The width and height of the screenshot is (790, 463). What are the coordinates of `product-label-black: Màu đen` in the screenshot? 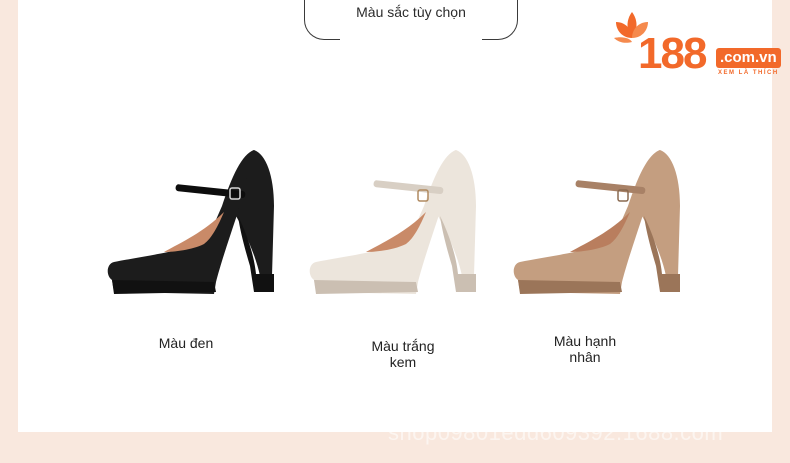 It's located at (186, 343).